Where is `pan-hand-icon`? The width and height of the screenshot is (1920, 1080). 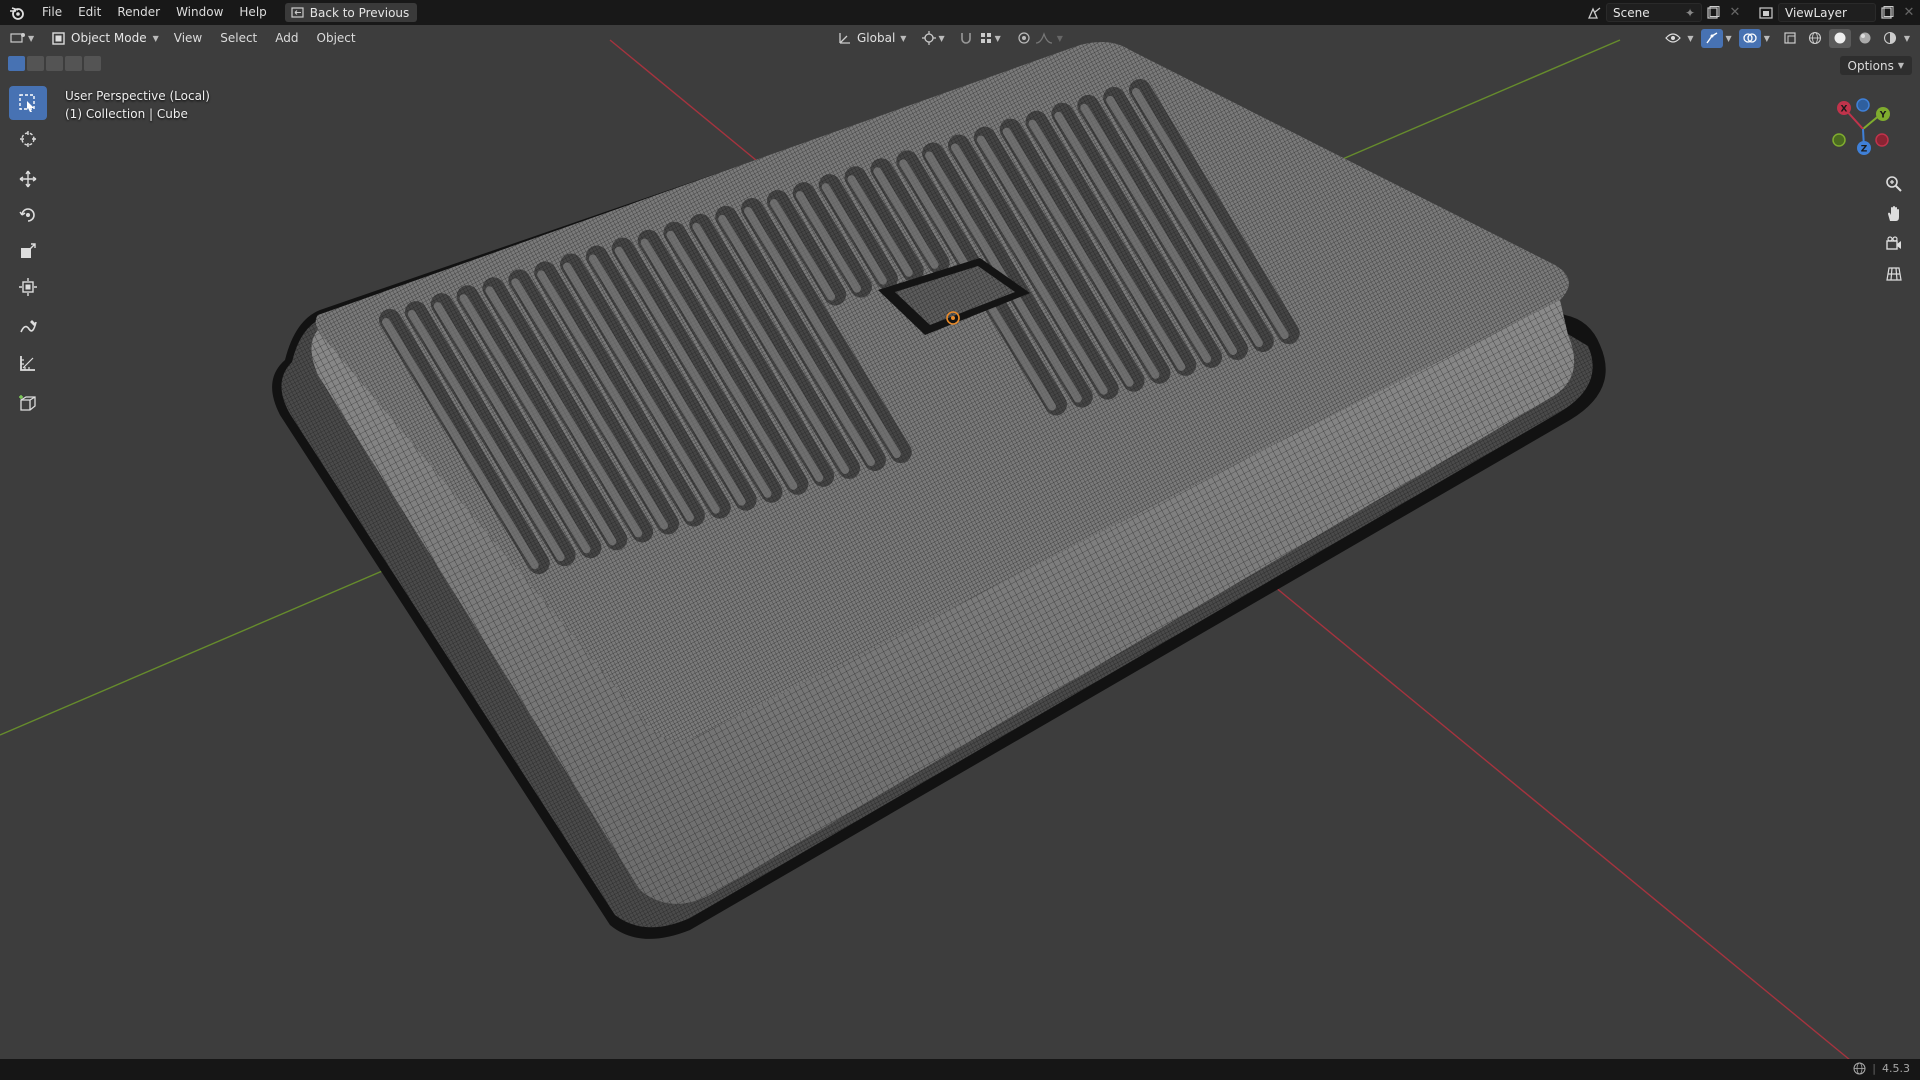 pan-hand-icon is located at coordinates (1894, 214).